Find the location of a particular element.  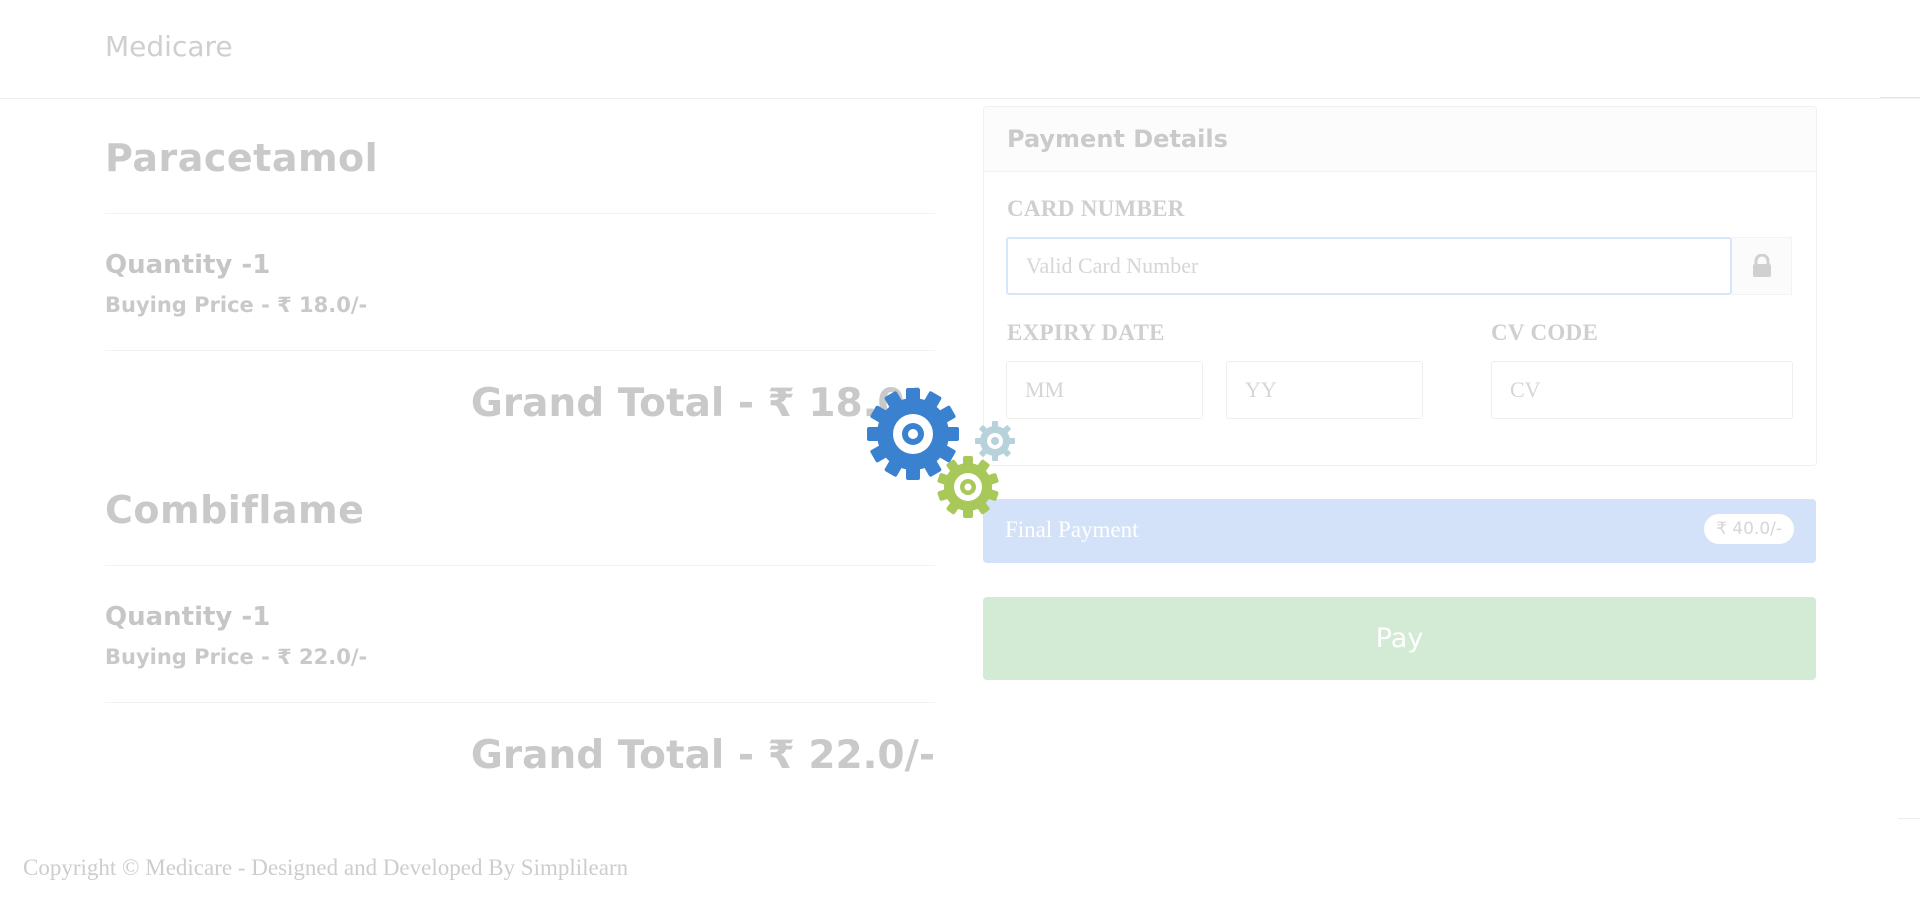

gear-large-icon is located at coordinates (913, 434).